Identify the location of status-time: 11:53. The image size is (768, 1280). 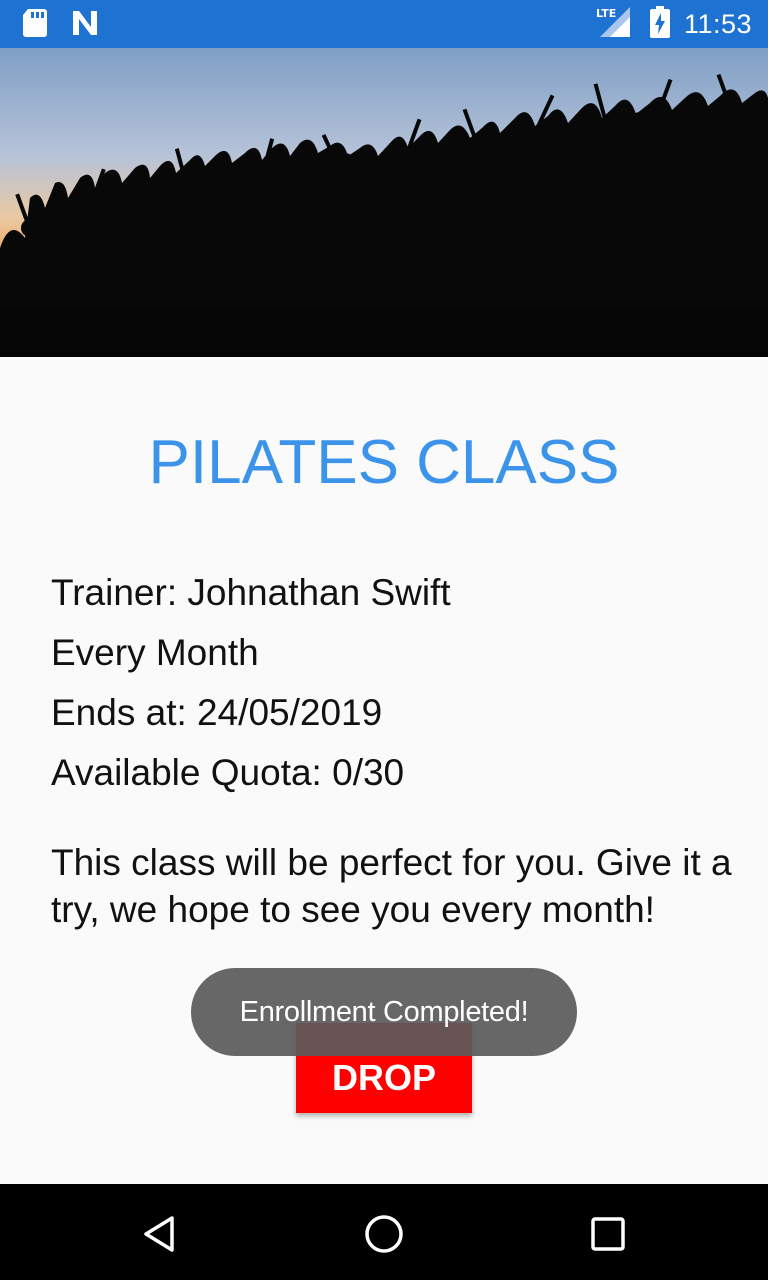
(717, 23).